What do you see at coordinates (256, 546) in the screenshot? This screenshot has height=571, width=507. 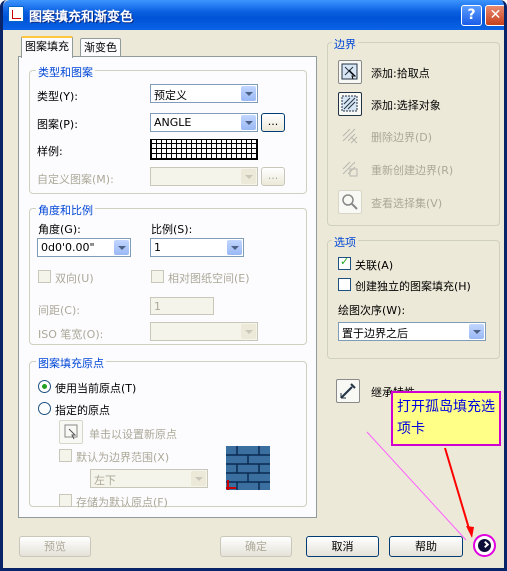 I see `ok-button: 确定` at bounding box center [256, 546].